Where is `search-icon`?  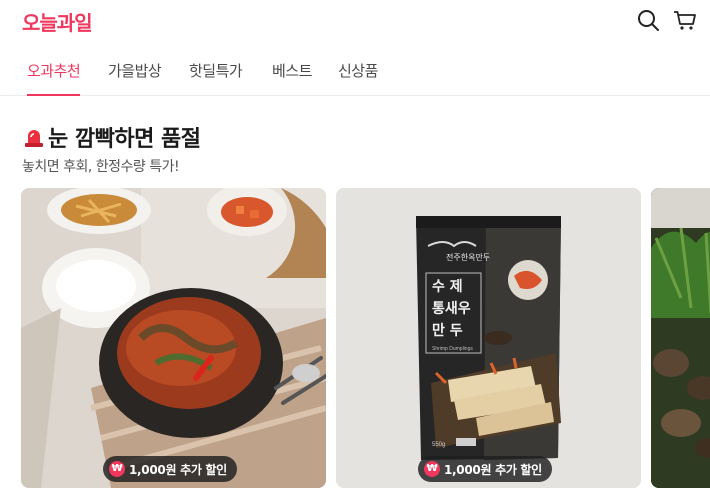 search-icon is located at coordinates (648, 20).